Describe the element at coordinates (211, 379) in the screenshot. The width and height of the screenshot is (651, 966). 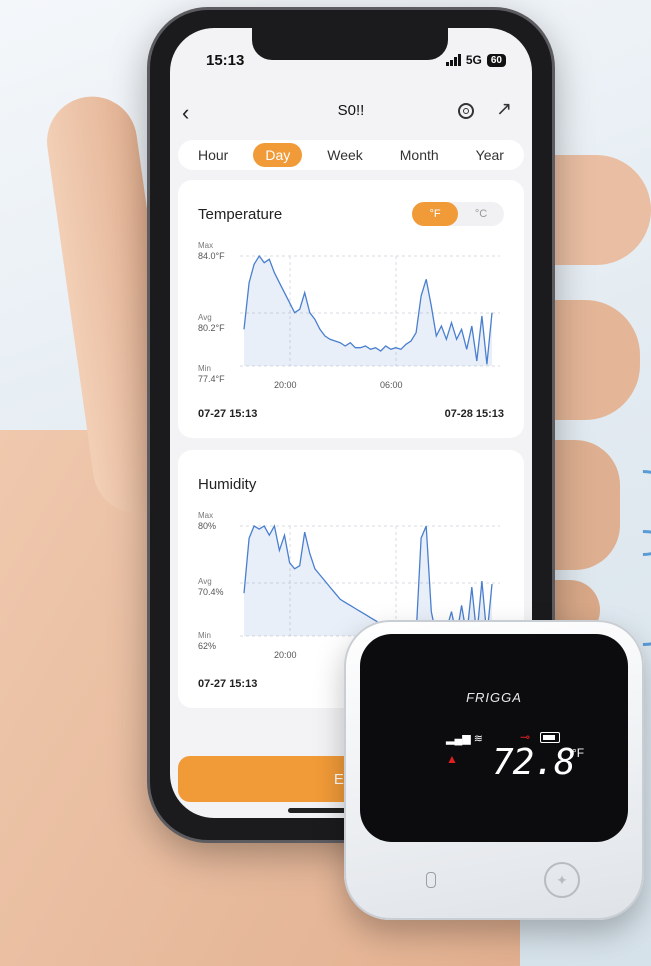
I see `min-value: 77.4°F` at that location.